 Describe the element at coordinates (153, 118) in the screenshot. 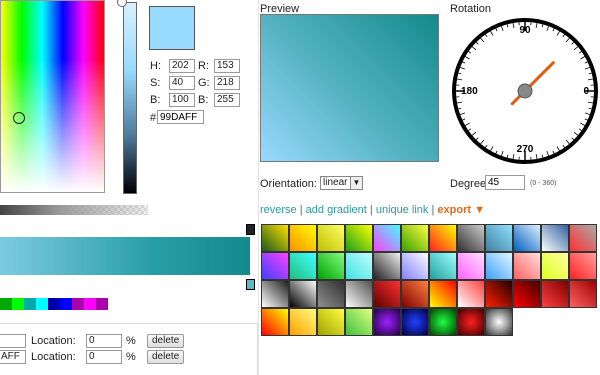

I see `hex-hash-label: #` at that location.